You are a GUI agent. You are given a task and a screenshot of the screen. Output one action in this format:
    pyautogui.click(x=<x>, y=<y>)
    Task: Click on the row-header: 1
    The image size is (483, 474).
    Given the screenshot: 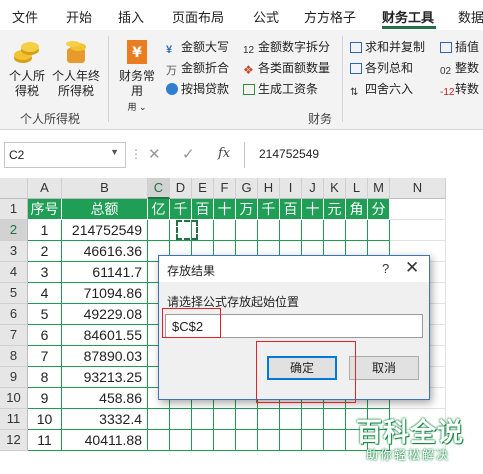 What is the action you would take?
    pyautogui.click(x=14, y=209)
    